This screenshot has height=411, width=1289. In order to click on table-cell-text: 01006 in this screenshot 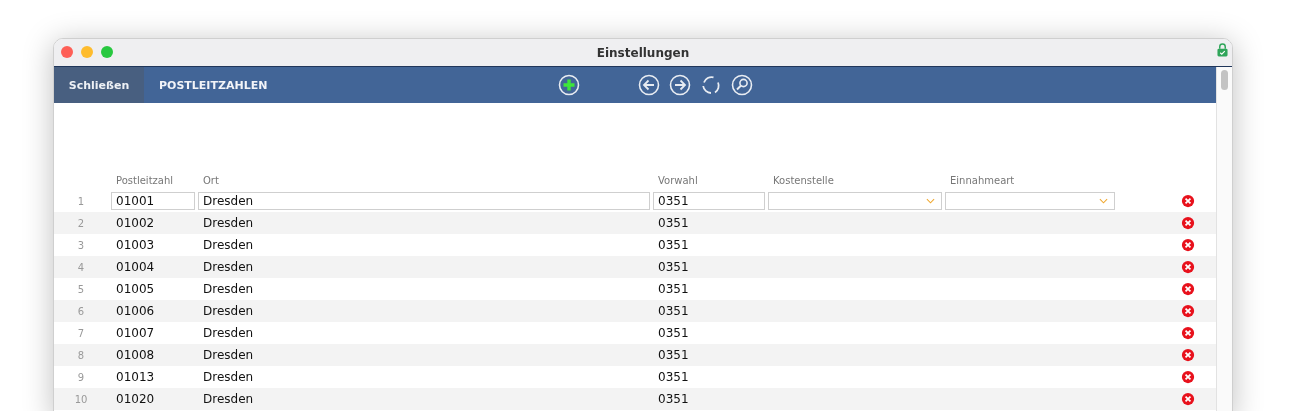, I will do `click(135, 311)`.